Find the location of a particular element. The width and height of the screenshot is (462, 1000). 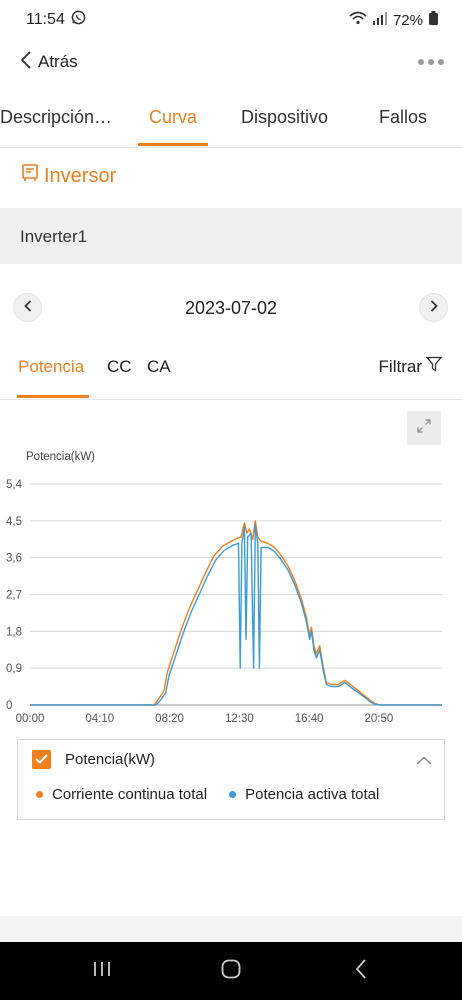

tab-potencia: Potencia is located at coordinates (51, 367).